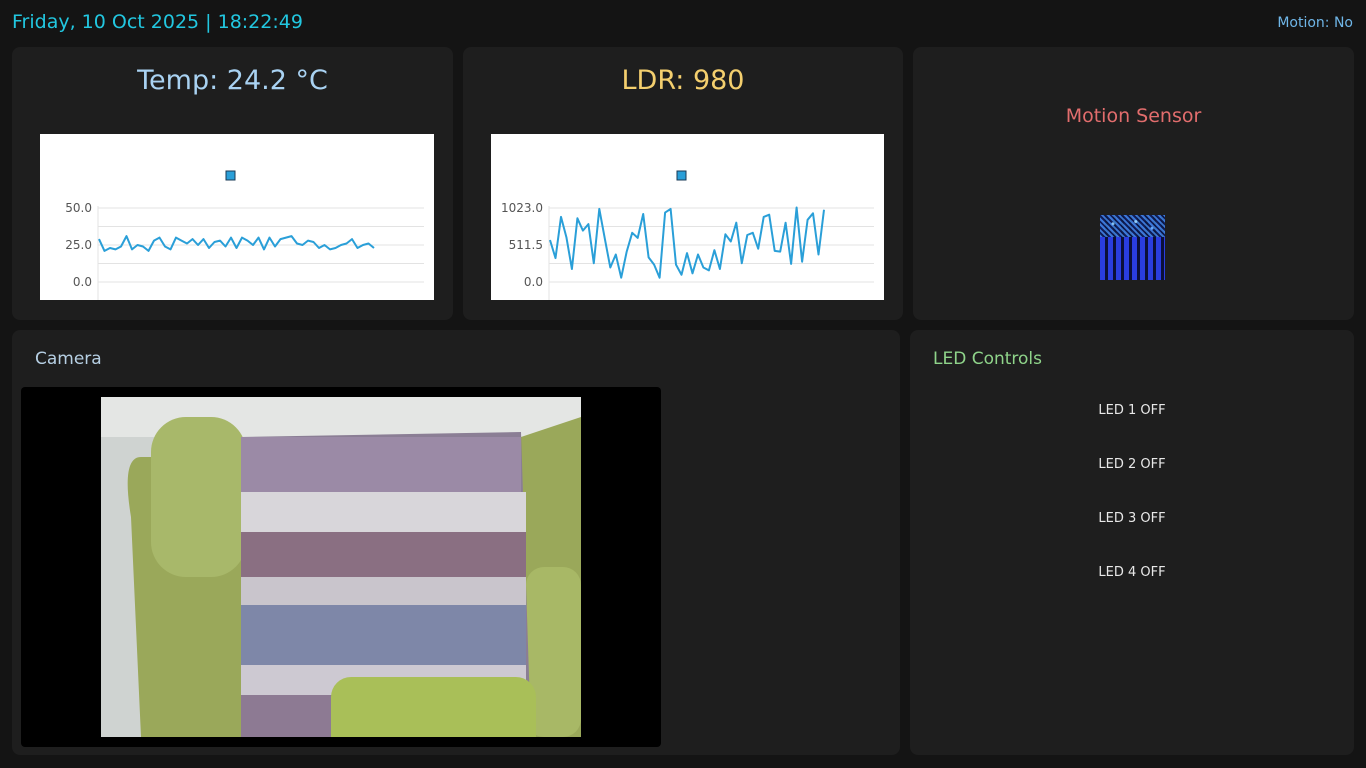 This screenshot has height=768, width=1366. What do you see at coordinates (683, 80) in the screenshot?
I see `ldr-reading: LDR: 980` at bounding box center [683, 80].